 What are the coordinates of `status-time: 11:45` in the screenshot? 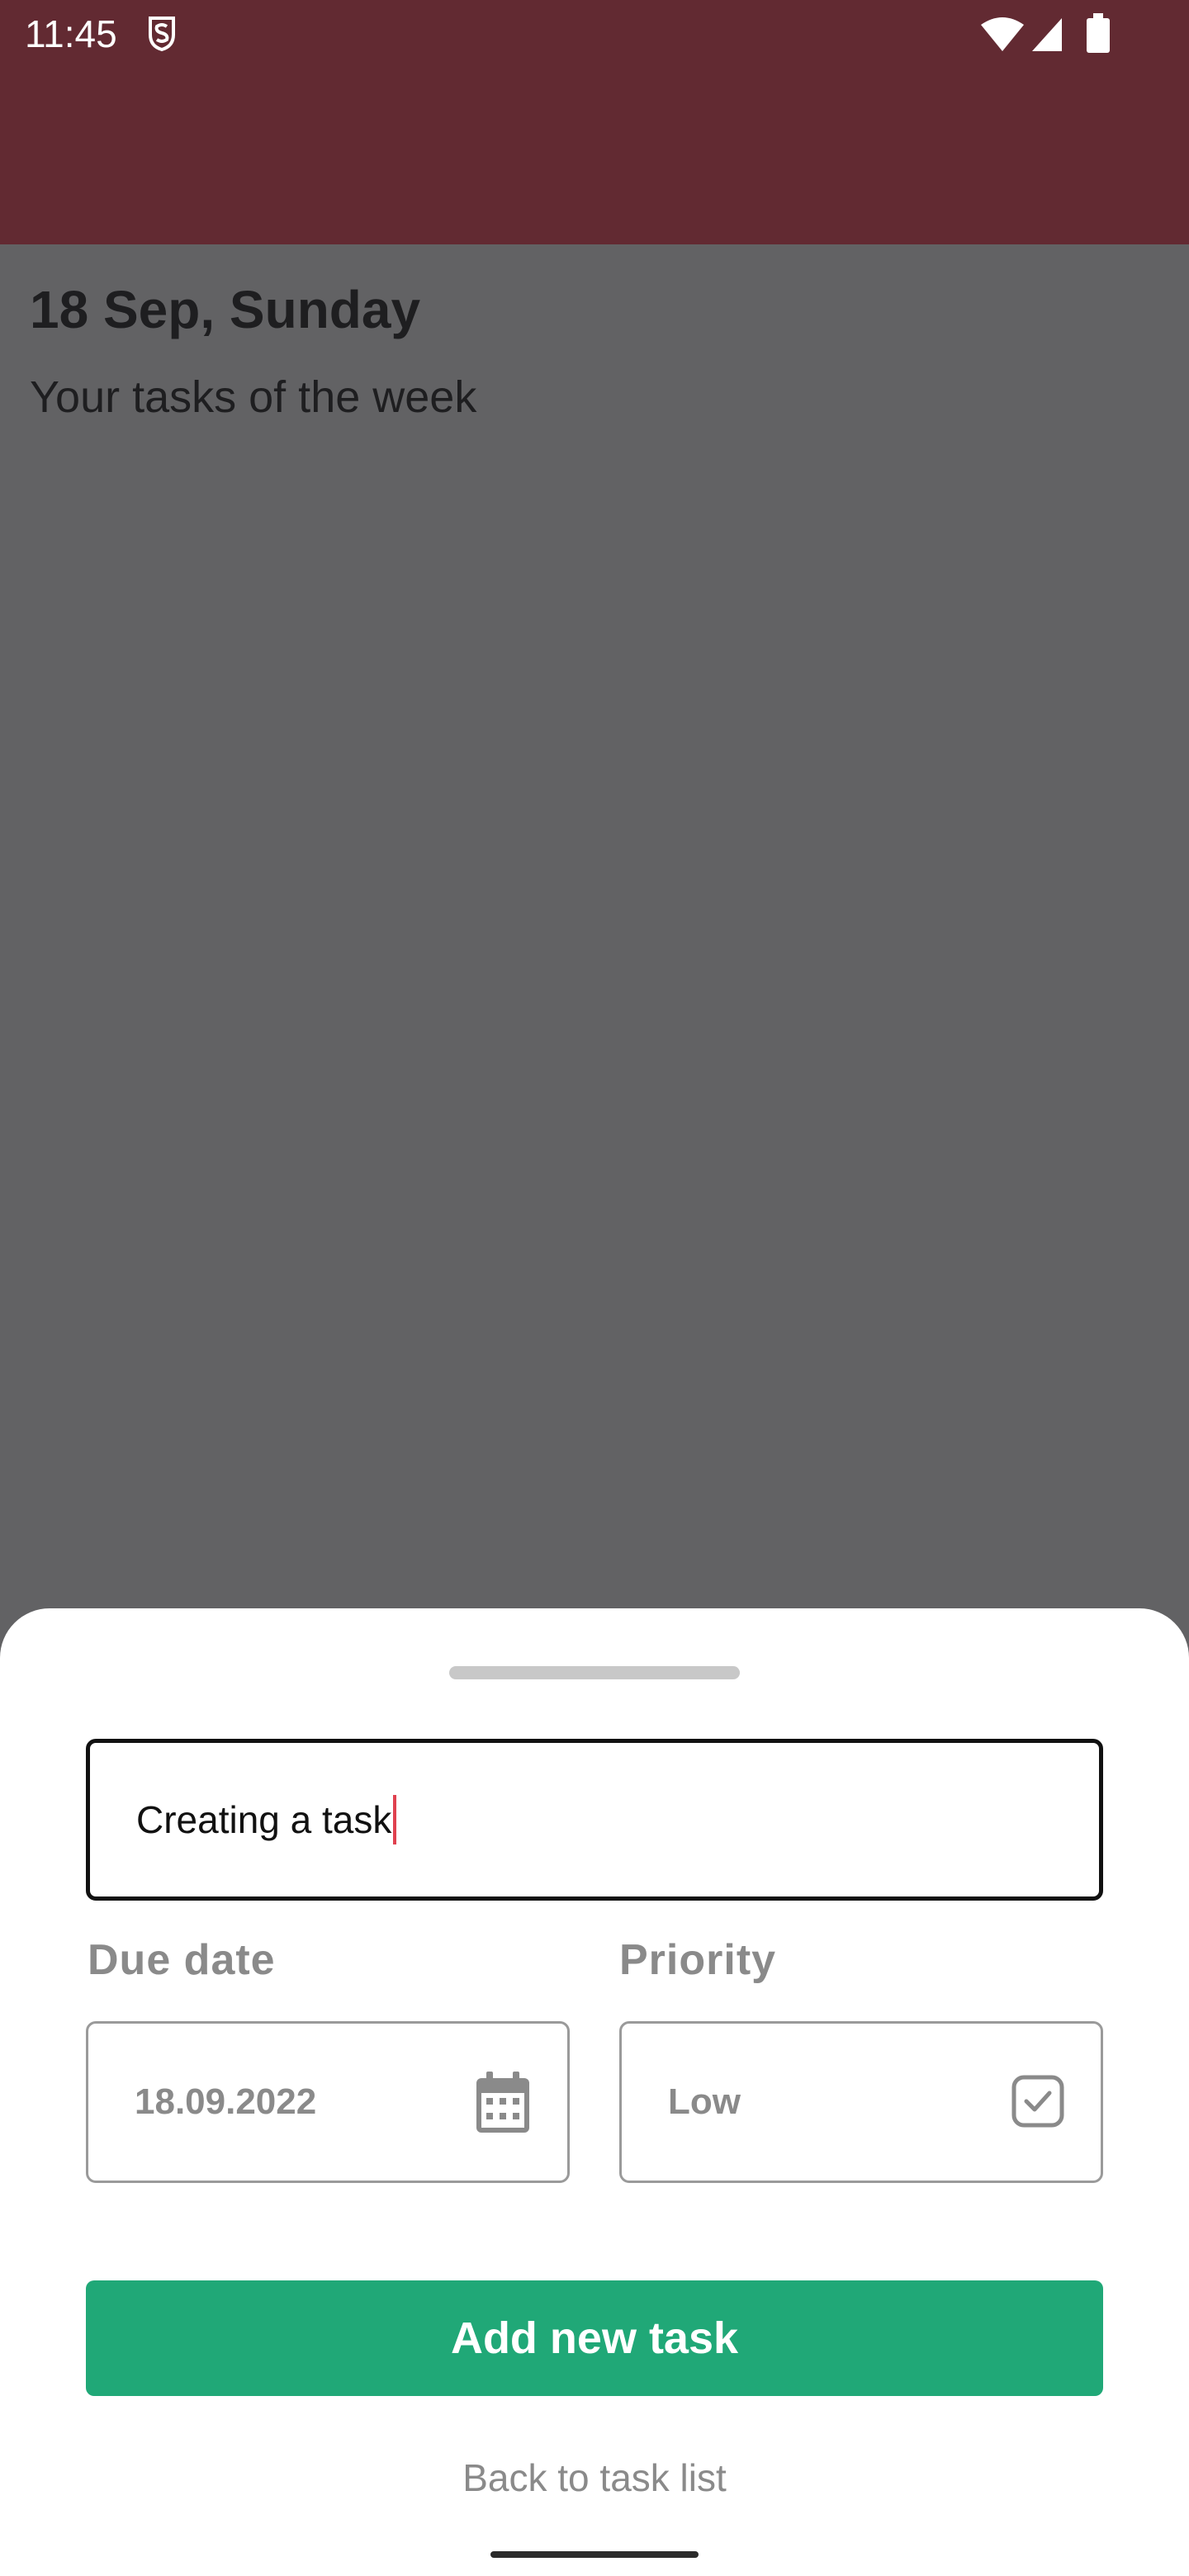 It's located at (71, 33).